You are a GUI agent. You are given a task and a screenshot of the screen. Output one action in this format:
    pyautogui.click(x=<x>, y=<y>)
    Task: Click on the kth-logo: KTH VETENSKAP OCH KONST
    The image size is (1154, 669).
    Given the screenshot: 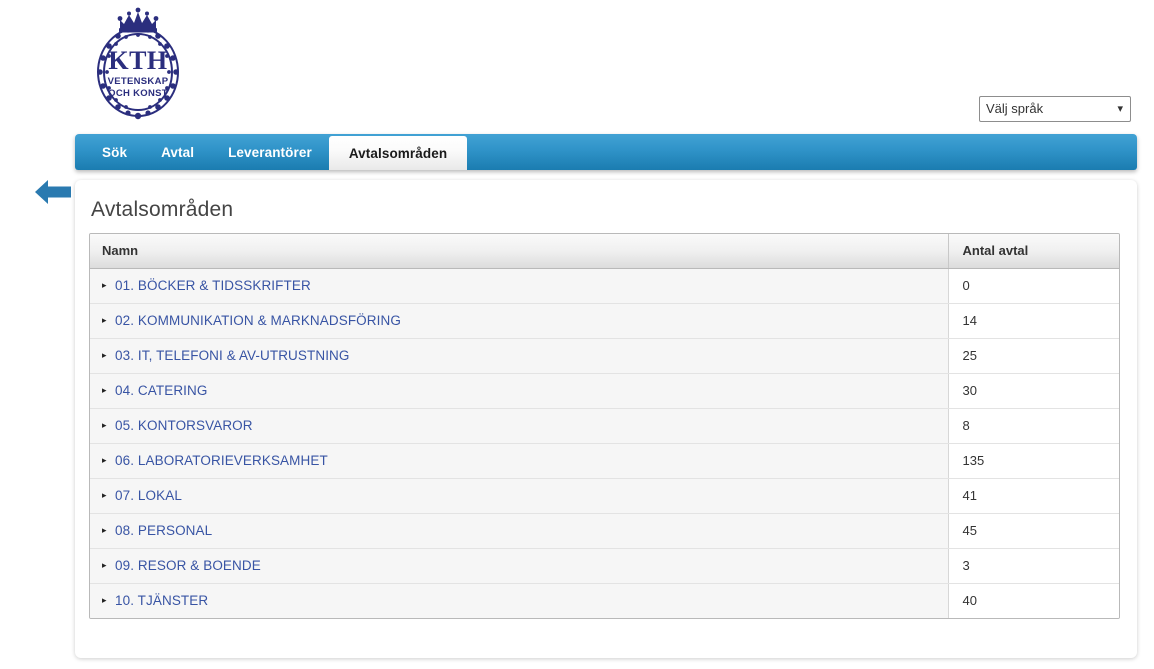 What is the action you would take?
    pyautogui.click(x=138, y=65)
    